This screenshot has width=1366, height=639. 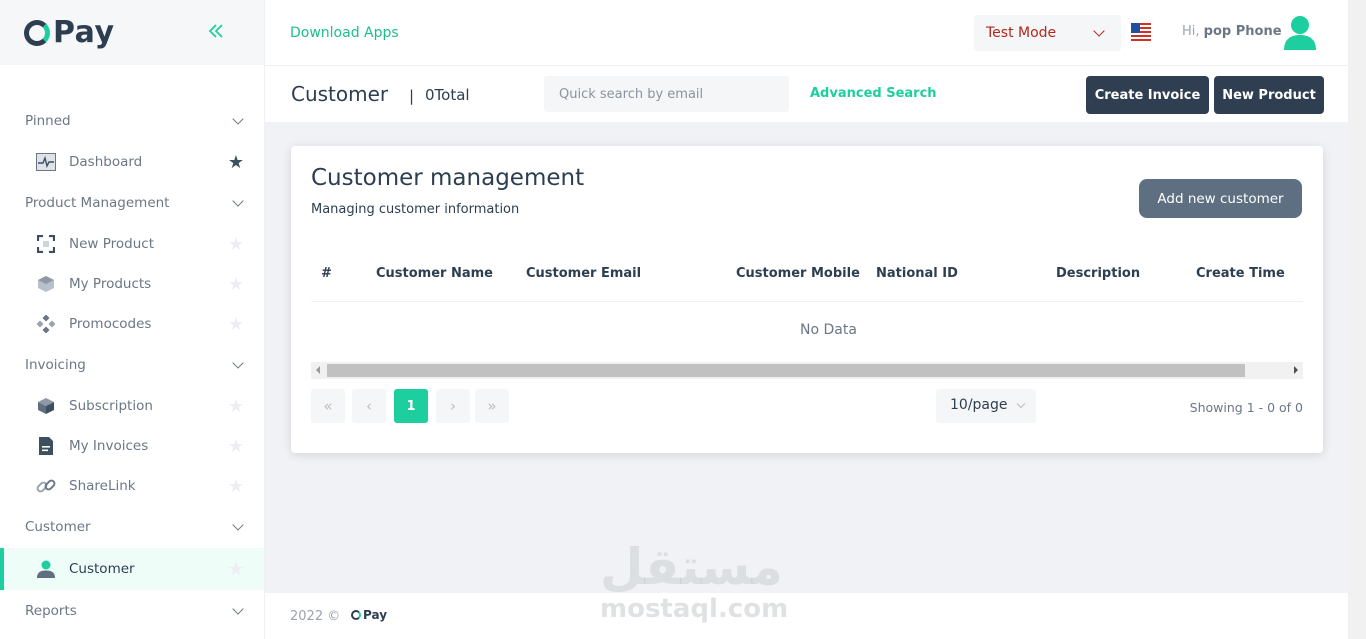 I want to click on watermark-arabic: مستقل, so click(x=691, y=567).